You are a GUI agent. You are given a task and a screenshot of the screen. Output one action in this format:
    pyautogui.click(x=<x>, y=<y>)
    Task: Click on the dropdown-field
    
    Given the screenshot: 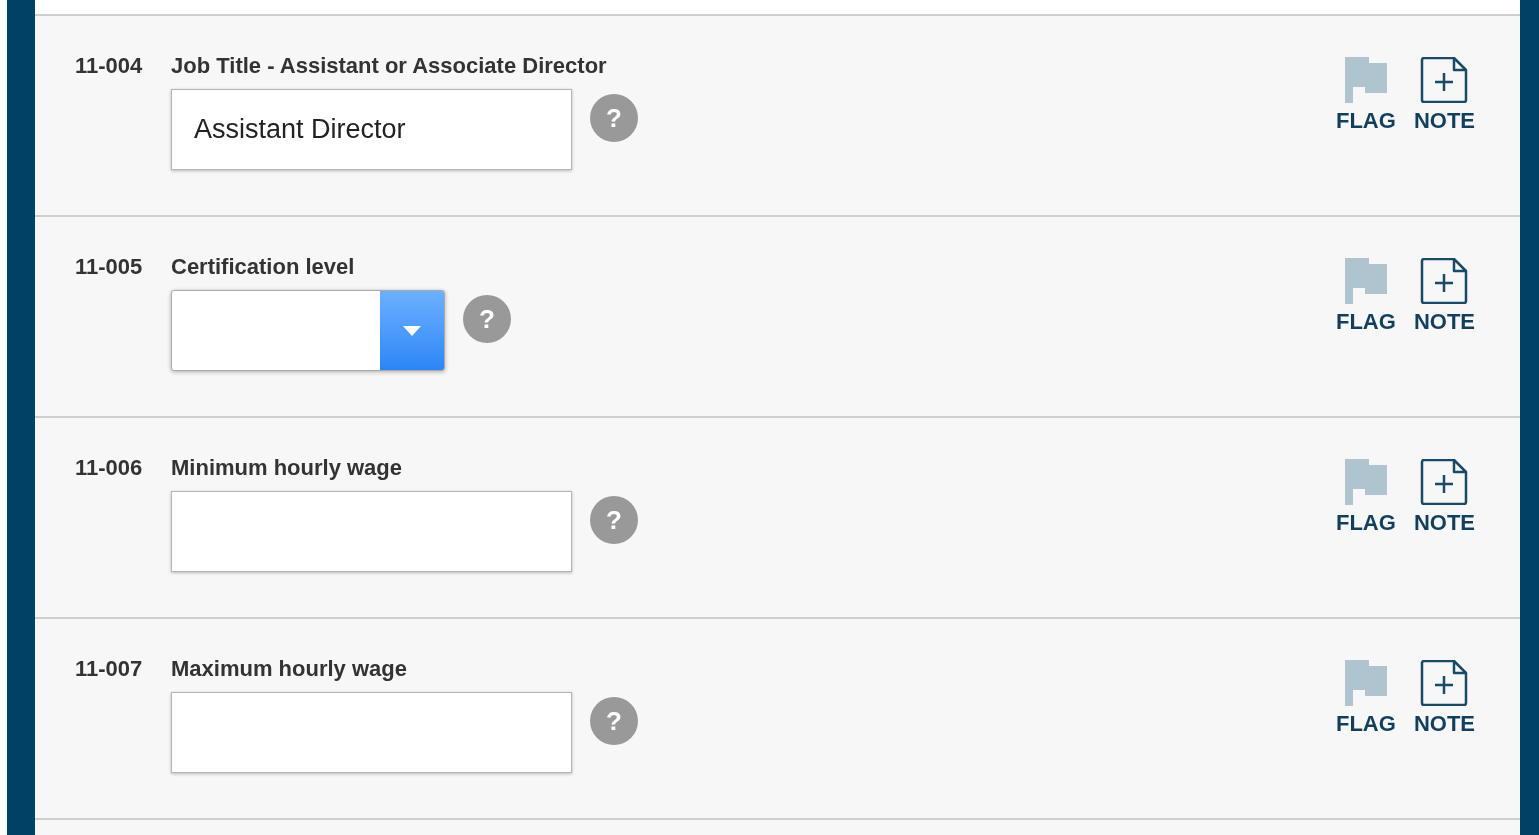 What is the action you would take?
    pyautogui.click(x=308, y=330)
    